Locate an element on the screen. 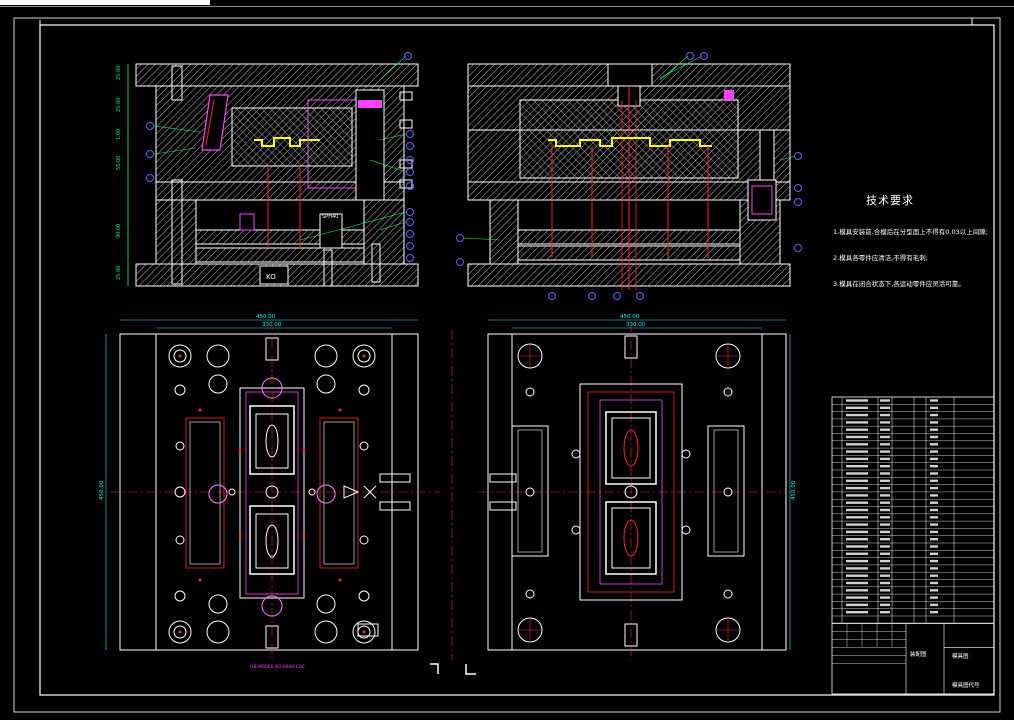 This screenshot has width=1014, height=720. title-block-drawing: 模具图 is located at coordinates (960, 657).